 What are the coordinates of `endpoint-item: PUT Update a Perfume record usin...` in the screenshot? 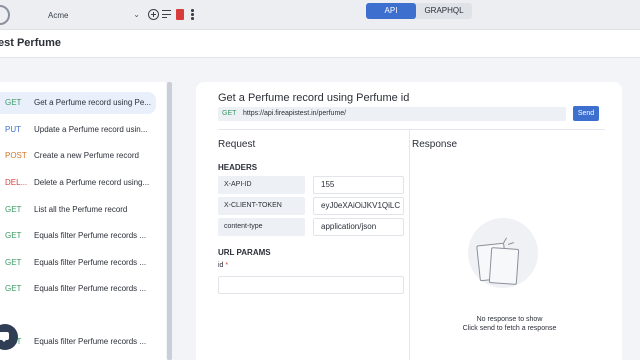 It's located at (78, 130).